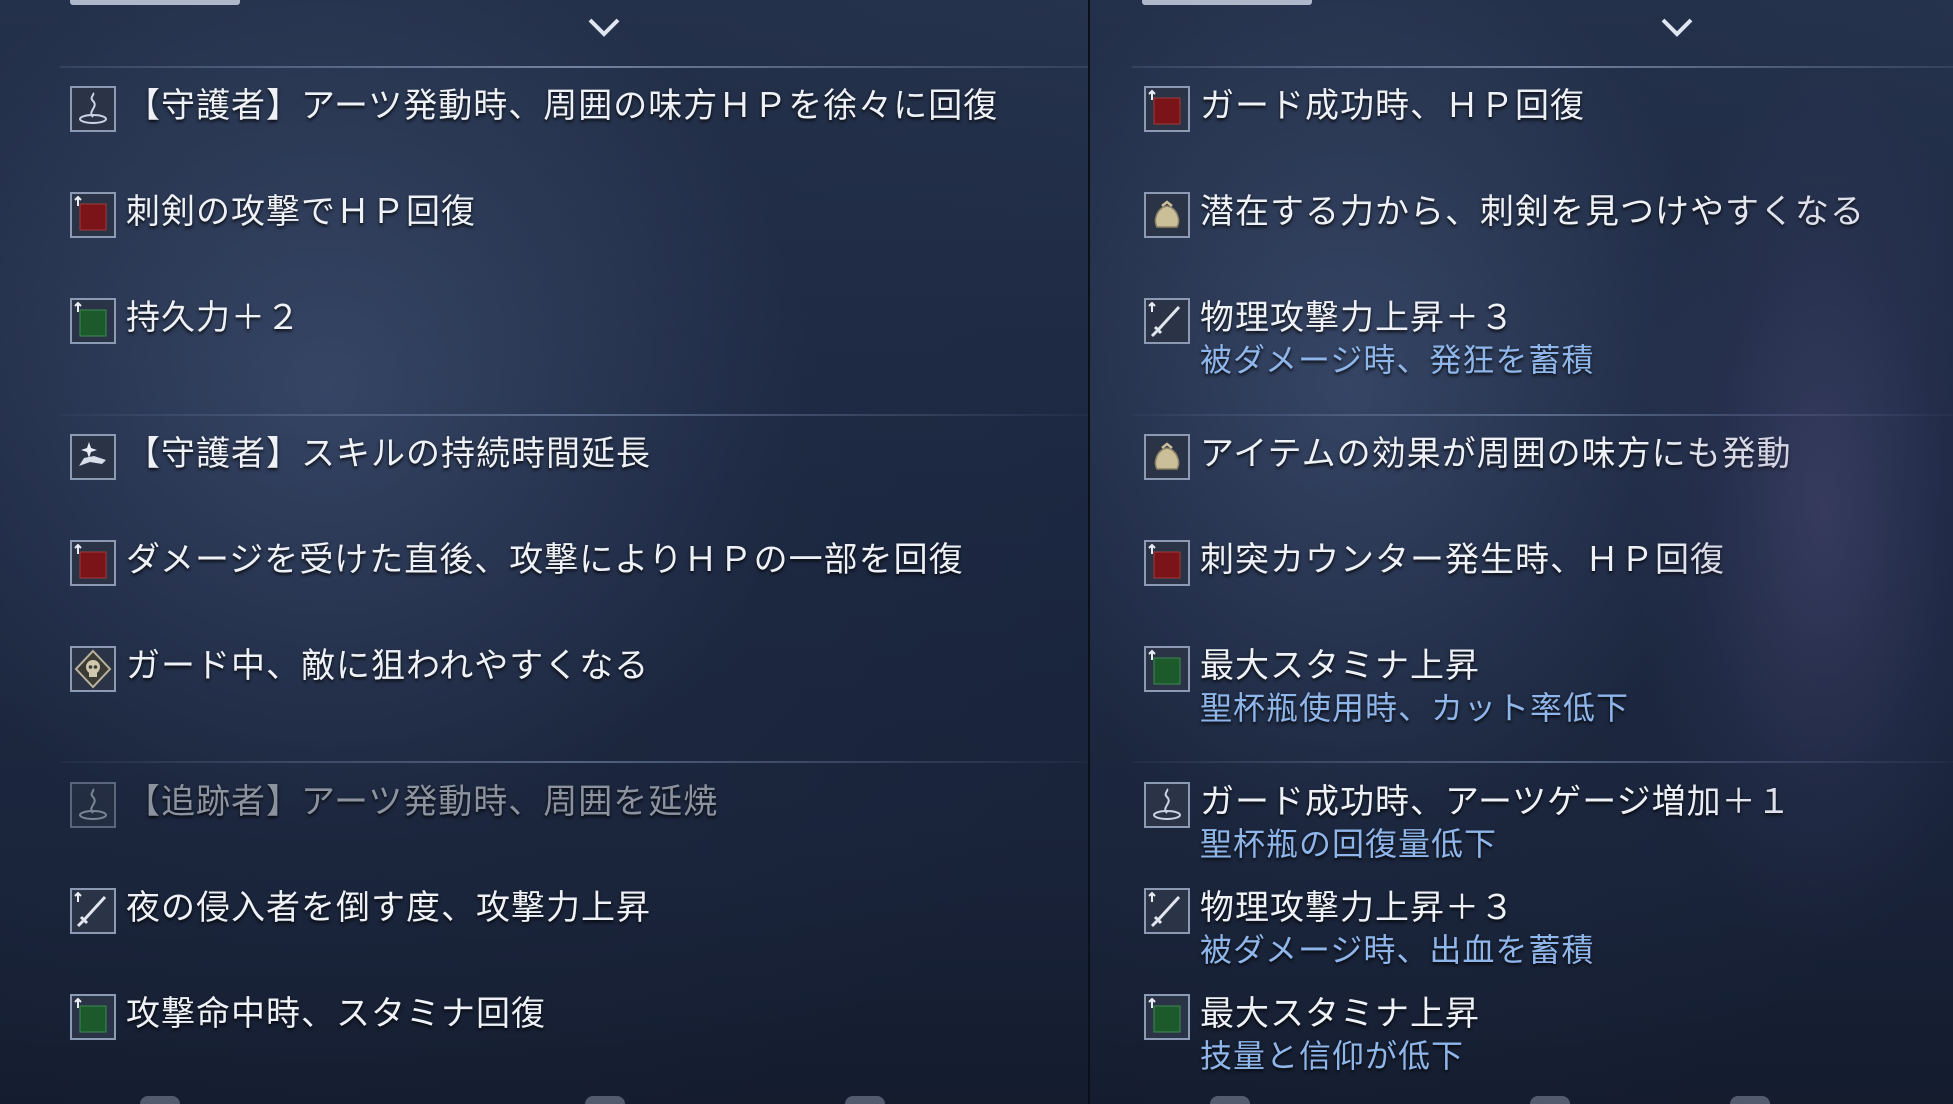  I want to click on effect-text: 潜在する力から、刺剣を見つけやすくなる, so click(1532, 212).